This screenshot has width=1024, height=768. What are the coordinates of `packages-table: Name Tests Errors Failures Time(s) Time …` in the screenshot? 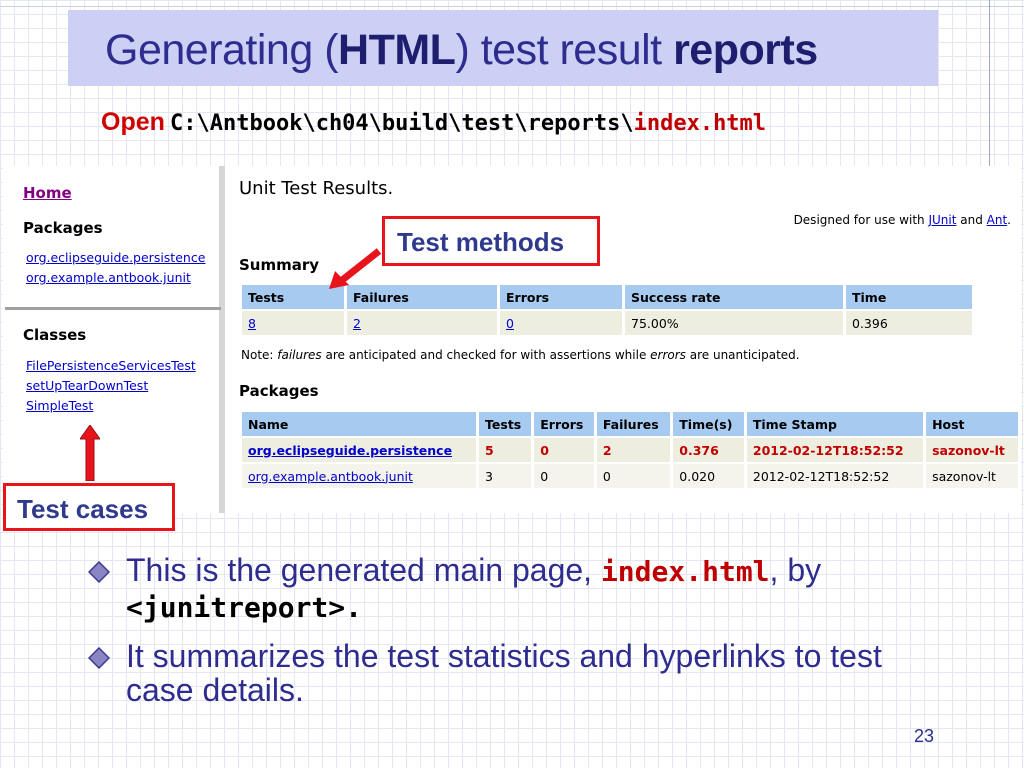 It's located at (630, 450).